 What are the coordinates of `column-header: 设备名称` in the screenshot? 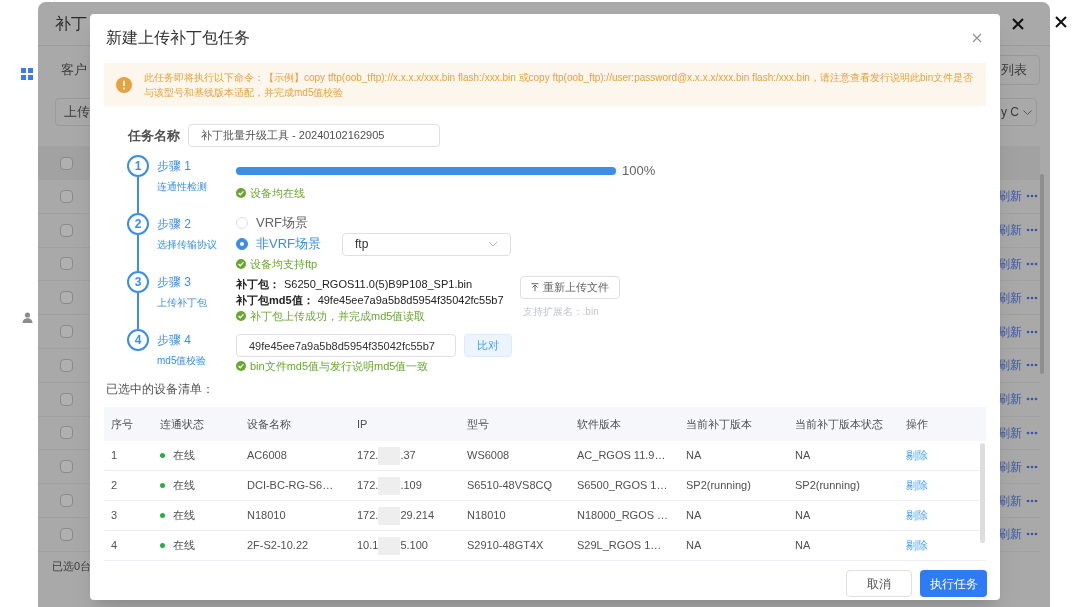 It's located at (269, 424).